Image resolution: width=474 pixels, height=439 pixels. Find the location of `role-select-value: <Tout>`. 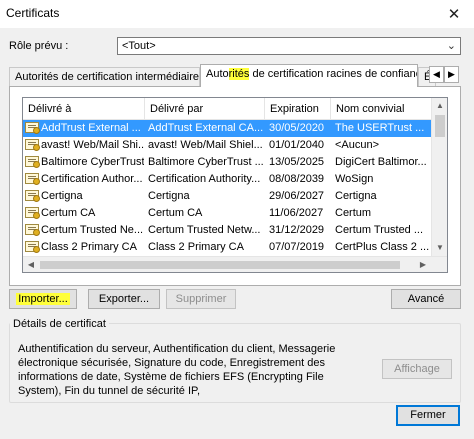

role-select-value: <Tout> is located at coordinates (139, 46).